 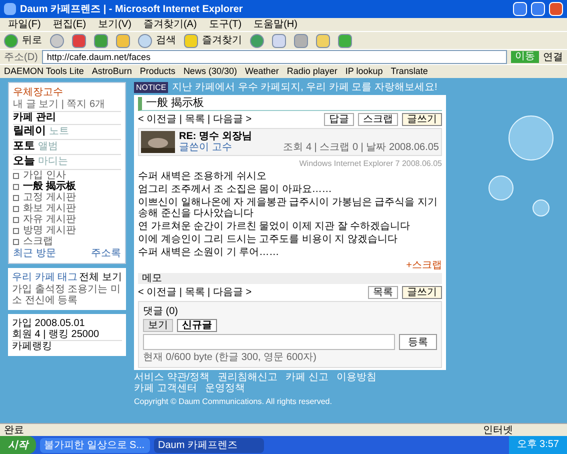 I want to click on post-line: 수퍼 새벽은 조용하게 쉬시오, so click(x=203, y=176).